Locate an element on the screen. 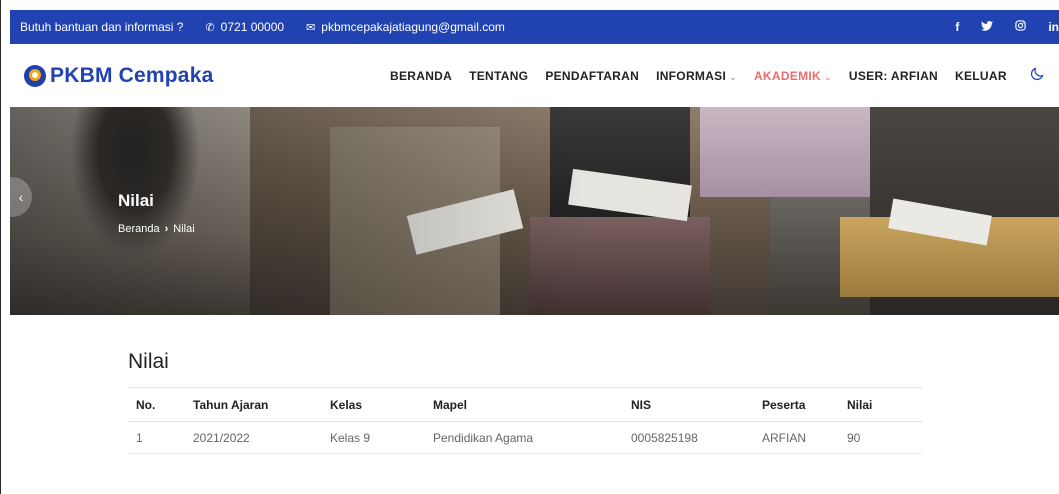 Image resolution: width=1059 pixels, height=494 pixels. phone-contact: ✆ 0721 00000 is located at coordinates (244, 27).